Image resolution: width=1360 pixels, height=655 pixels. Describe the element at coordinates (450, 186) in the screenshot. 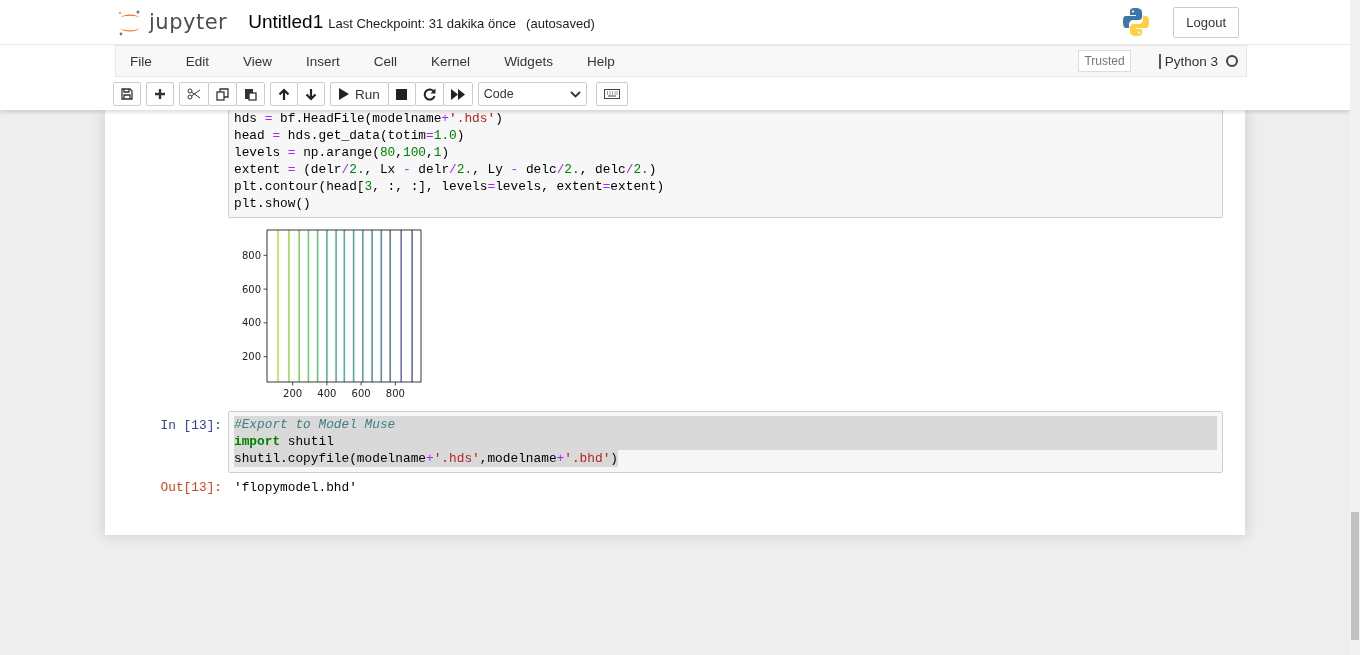

I see `code-line: plt.contour(head[3, :, :], levels=levels, extent=extent)` at that location.